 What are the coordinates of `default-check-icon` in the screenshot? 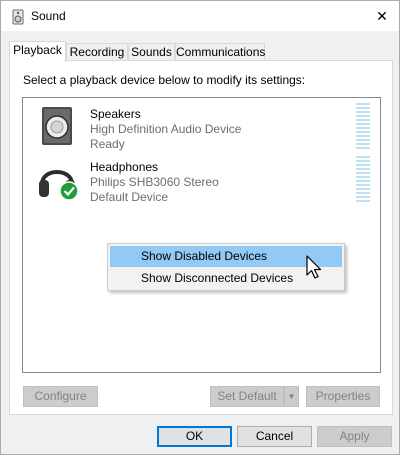 It's located at (69, 191).